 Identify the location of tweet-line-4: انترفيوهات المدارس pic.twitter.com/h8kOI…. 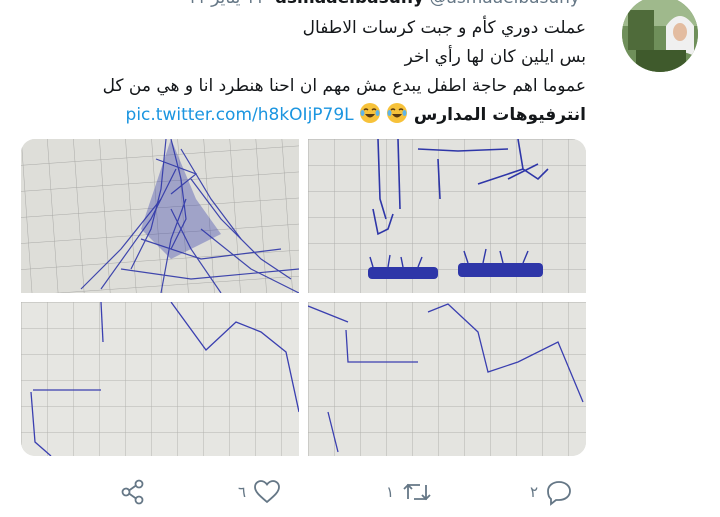
(306, 115).